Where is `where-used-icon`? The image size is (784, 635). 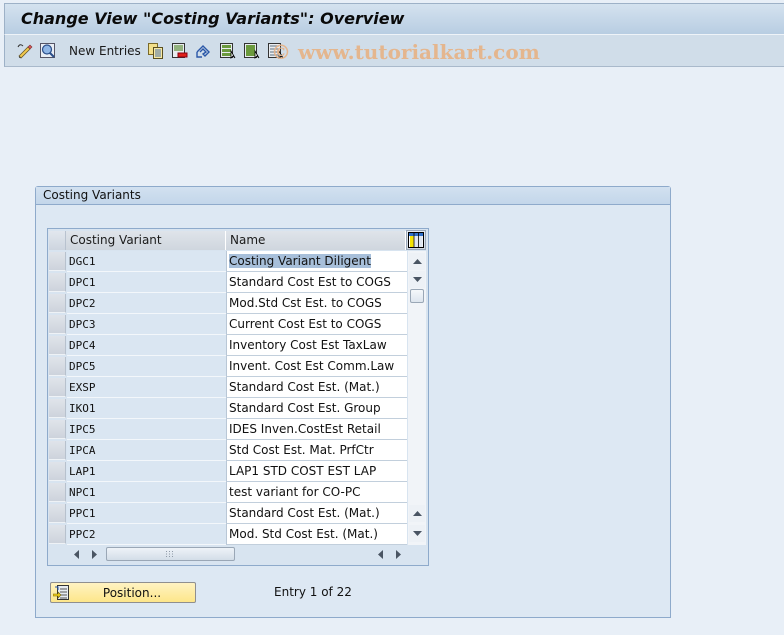 where-used-icon is located at coordinates (47, 50).